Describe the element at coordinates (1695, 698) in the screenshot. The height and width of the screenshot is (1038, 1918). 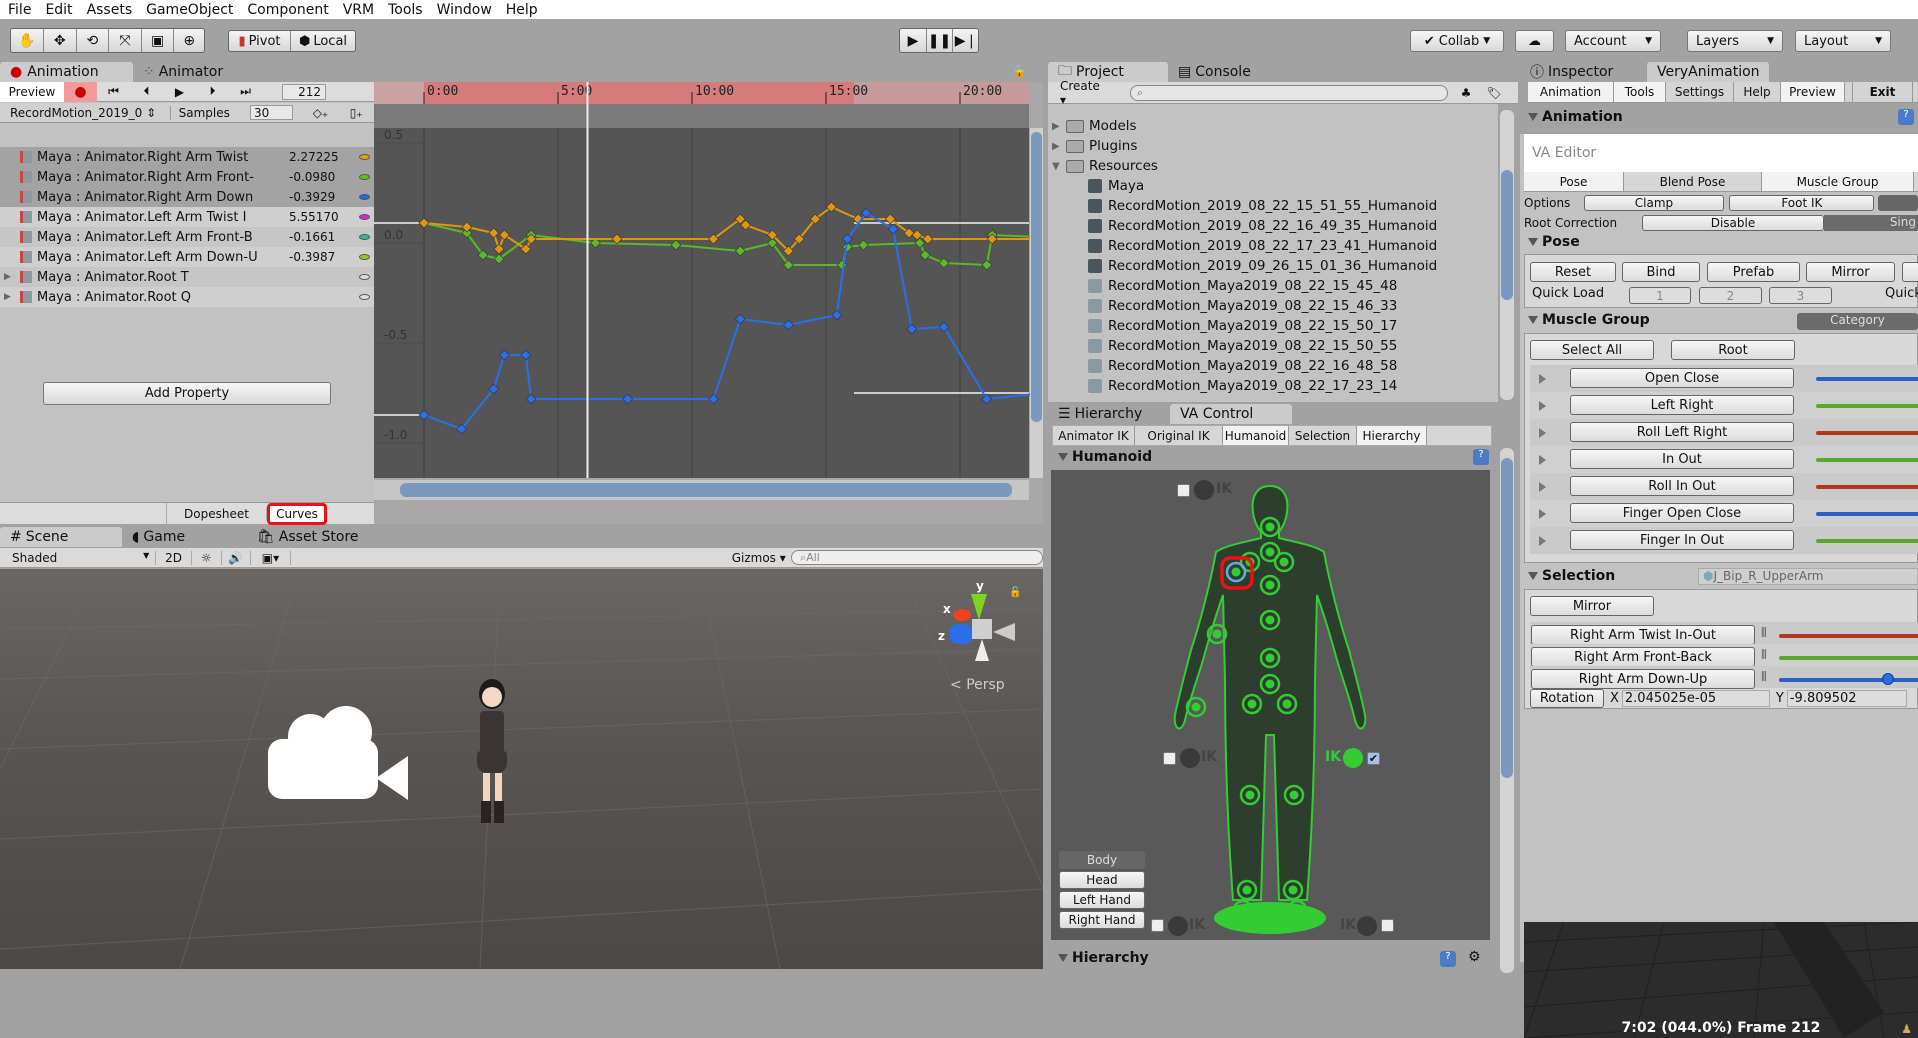
I see `rotation-x-field: 2.045025e-05` at that location.